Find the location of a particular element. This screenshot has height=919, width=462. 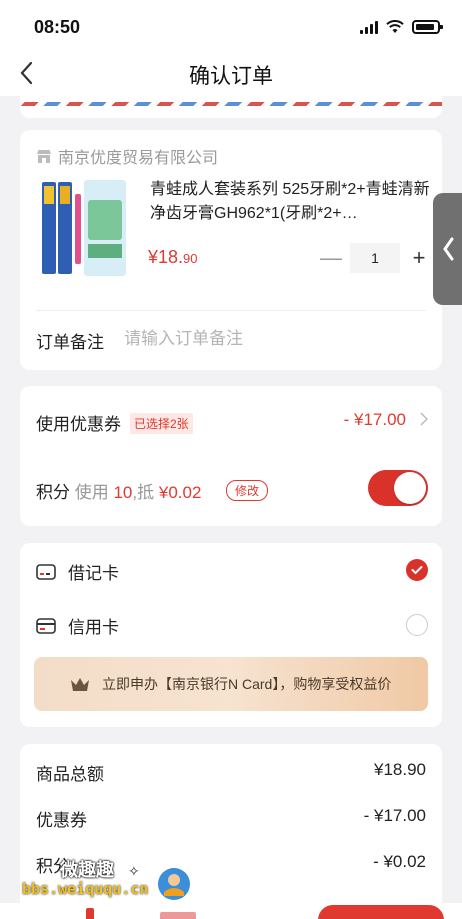

shop-icon is located at coordinates (44, 156).